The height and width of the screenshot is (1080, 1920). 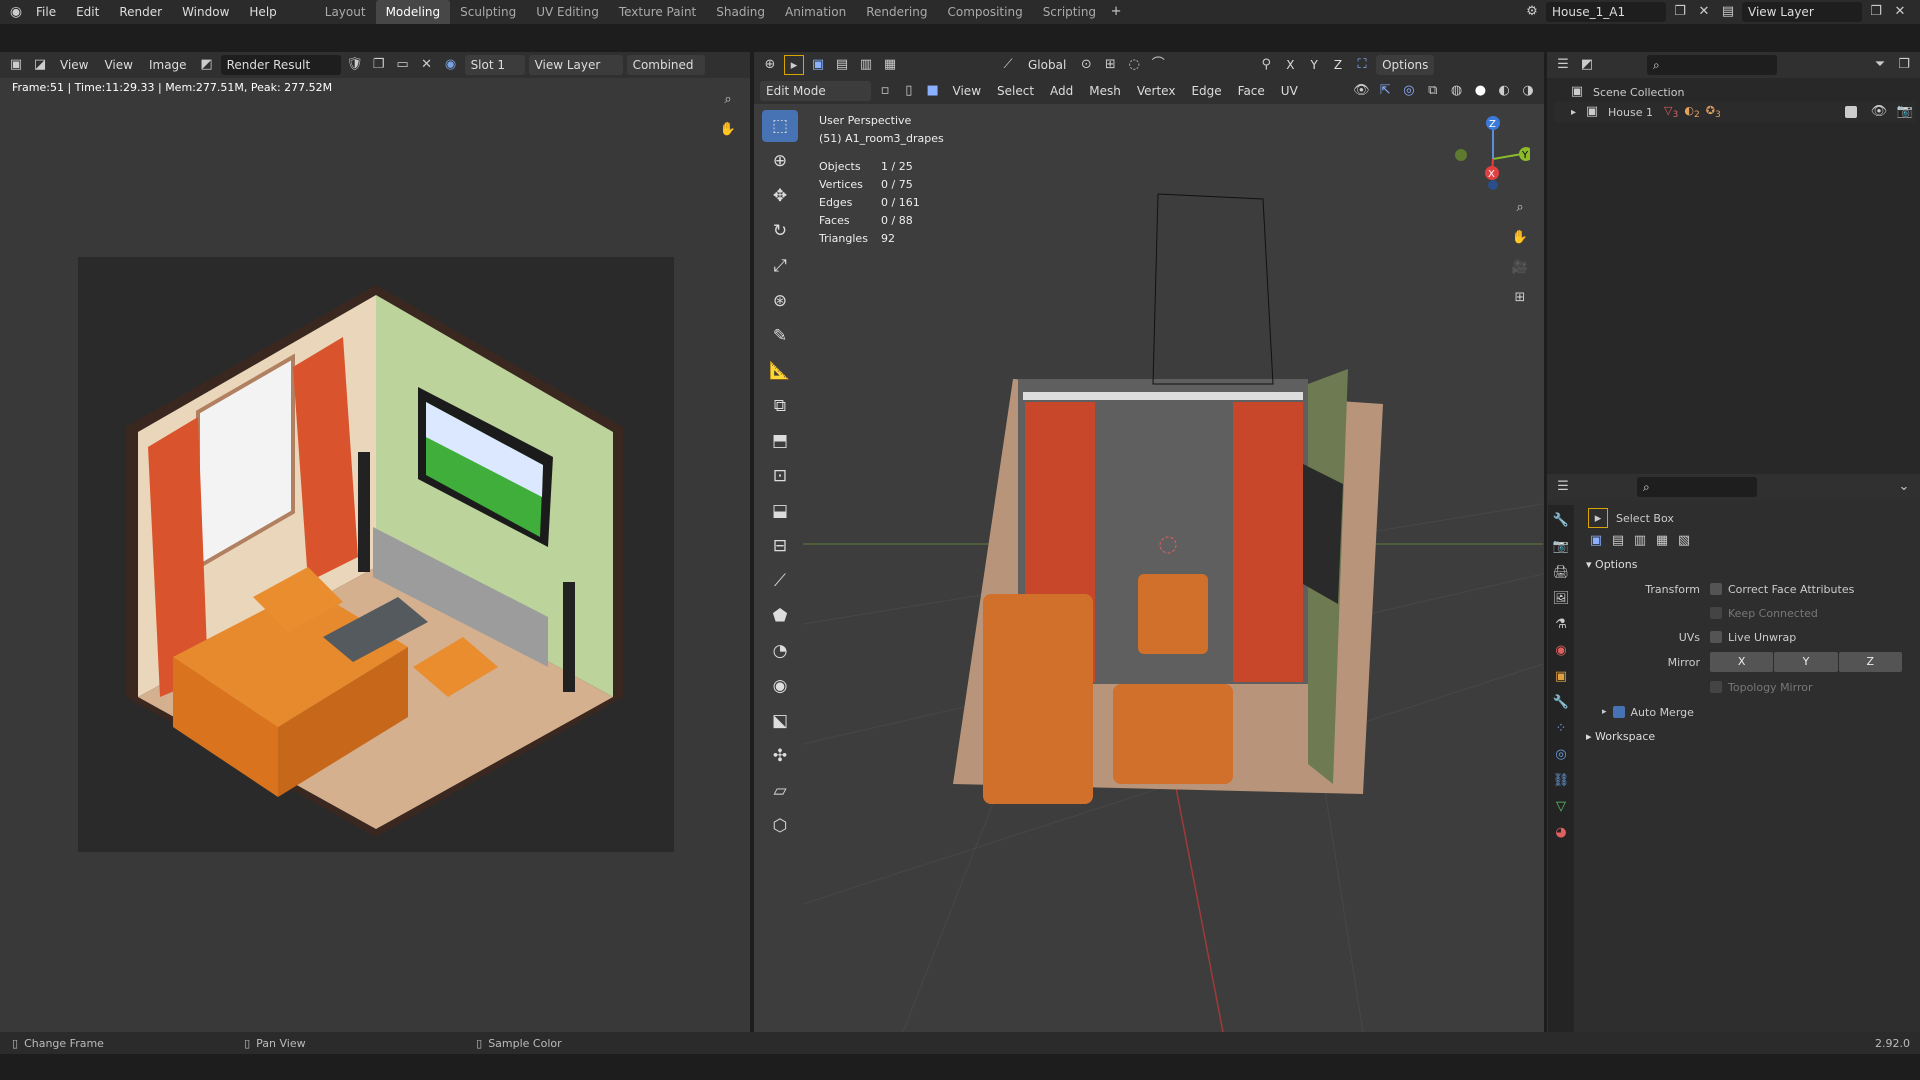 I want to click on scene-name-field: House_1_A1, so click(x=1606, y=12).